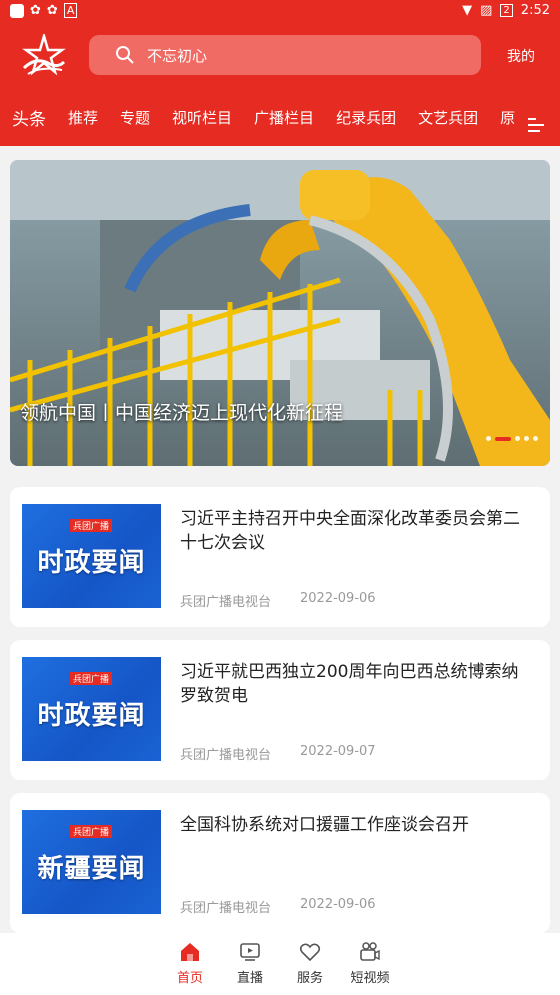  What do you see at coordinates (249, 978) in the screenshot?
I see `nav-live-label: 直播` at bounding box center [249, 978].